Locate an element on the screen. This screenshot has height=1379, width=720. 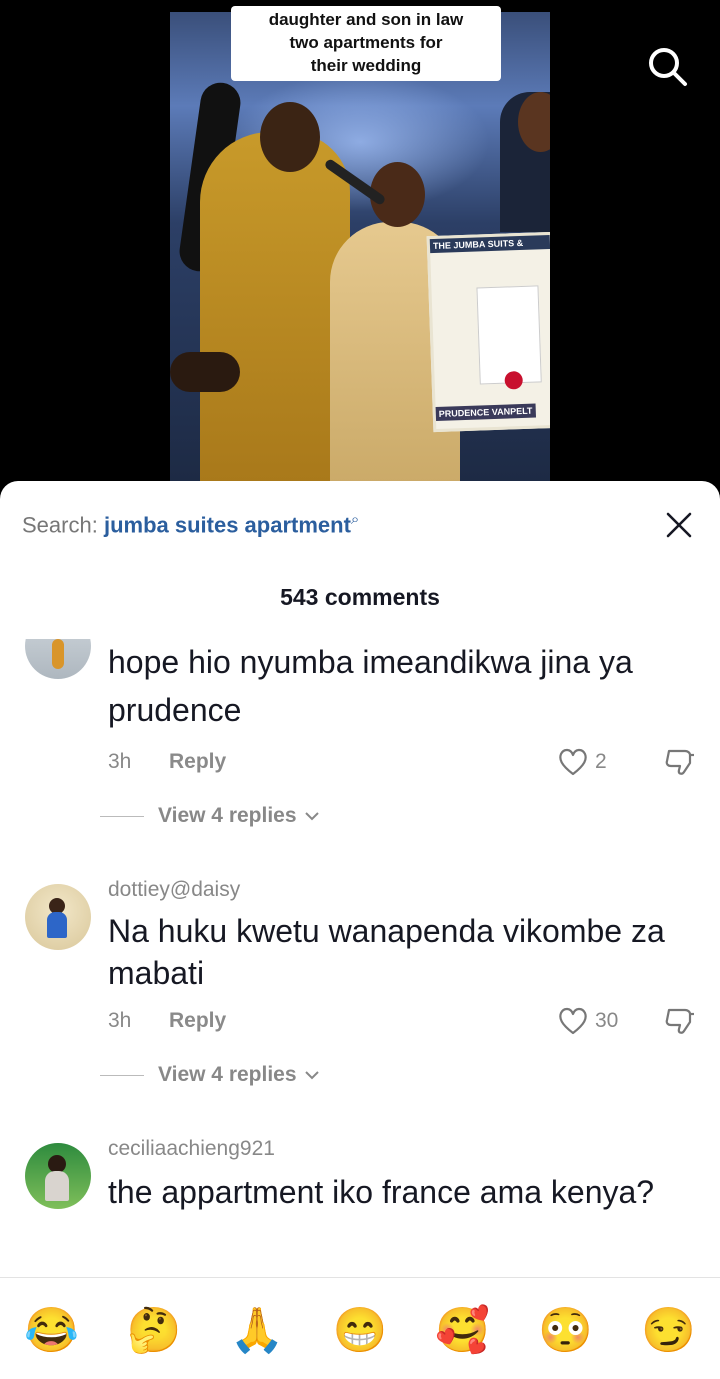
search-query-icon: ⌕ is located at coordinates (355, 519).